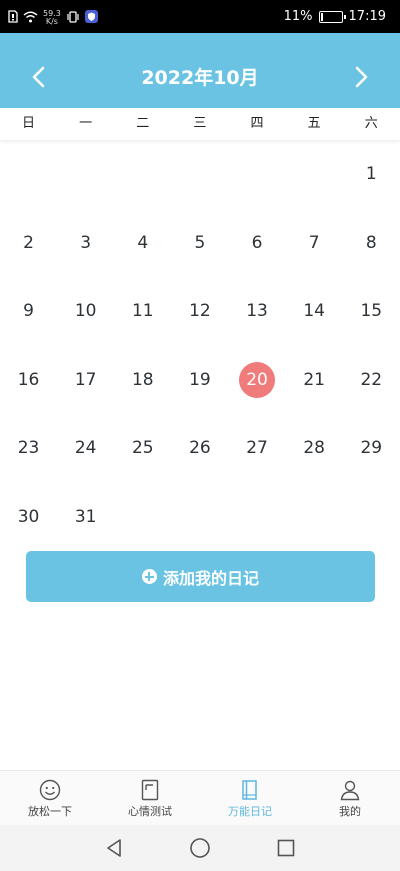  I want to click on day-cell: 19, so click(199, 380).